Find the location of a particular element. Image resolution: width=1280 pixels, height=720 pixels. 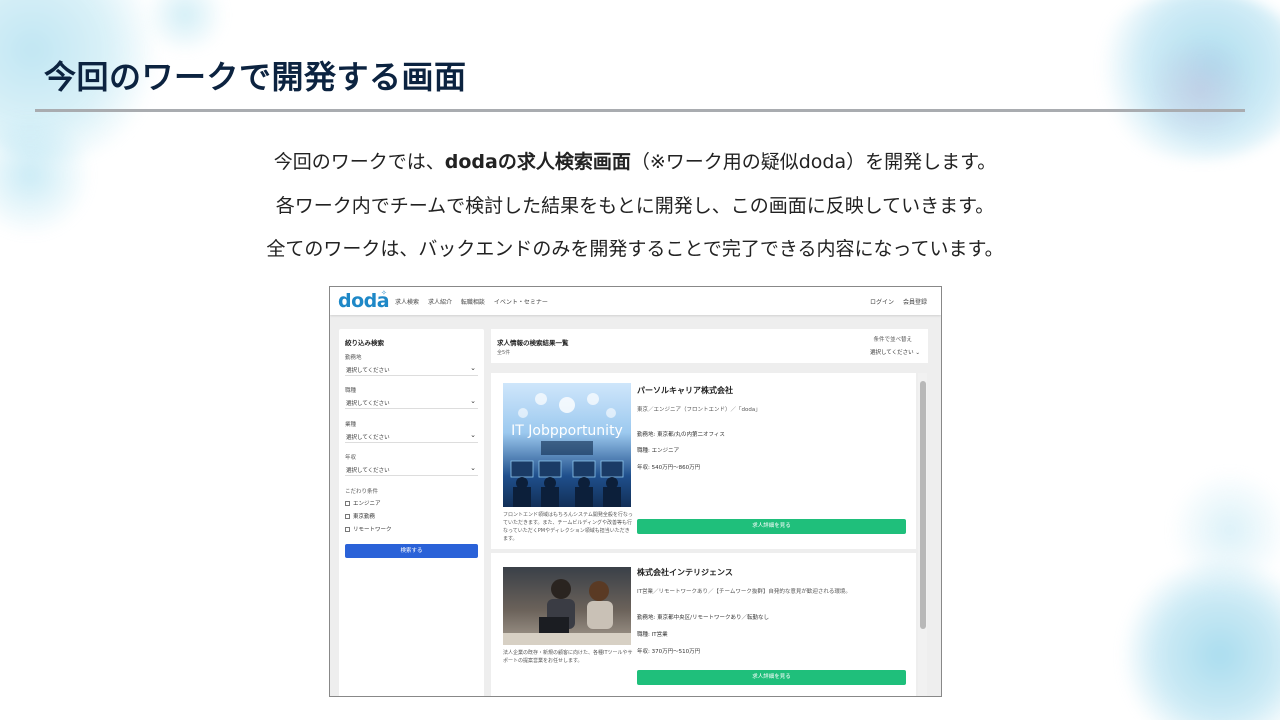

job-type-select: 選択してください ⌄ is located at coordinates (411, 403).